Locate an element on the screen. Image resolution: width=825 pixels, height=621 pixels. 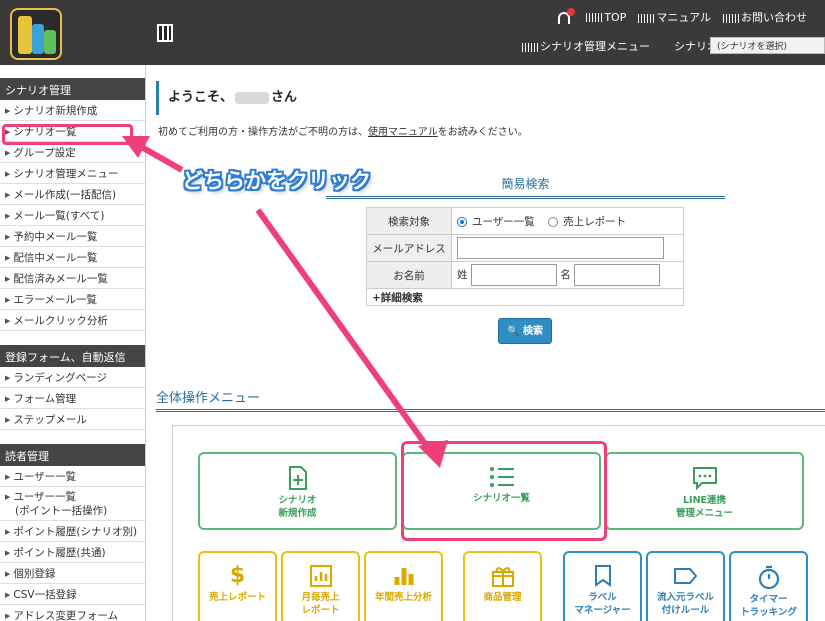
card-label: LINE連携 is located at coordinates (704, 500).